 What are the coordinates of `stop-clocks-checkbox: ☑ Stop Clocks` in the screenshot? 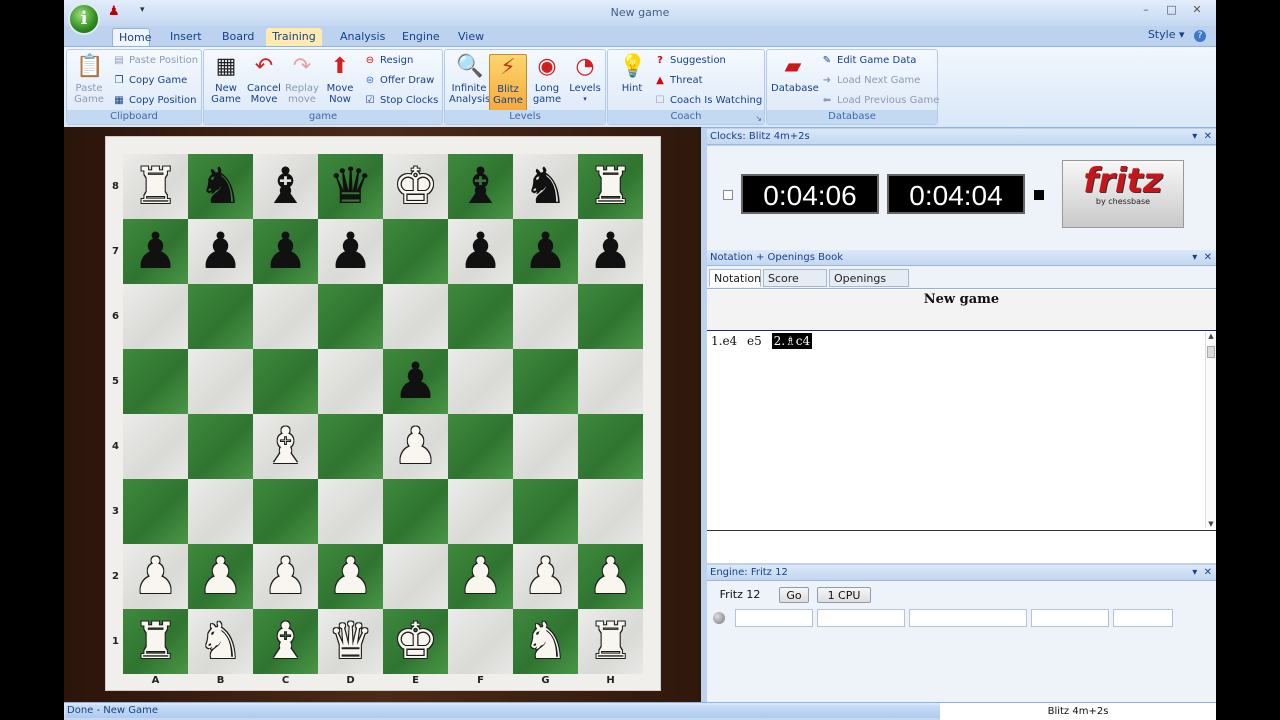 It's located at (401, 101).